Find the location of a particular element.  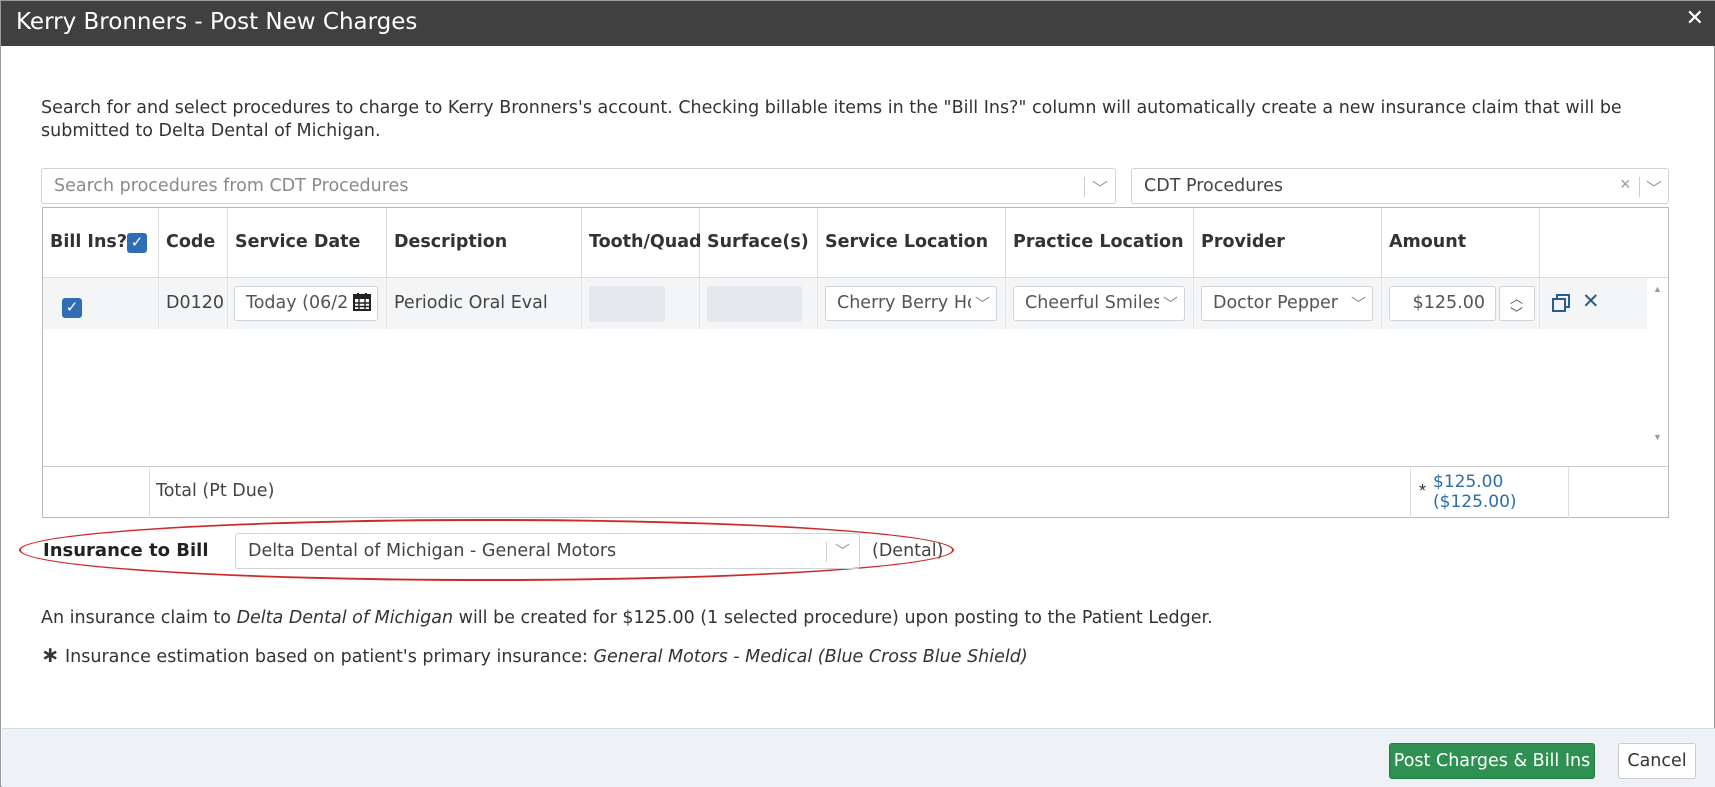

dialog-title: Kerry Bronners - Post New Charges is located at coordinates (217, 22).